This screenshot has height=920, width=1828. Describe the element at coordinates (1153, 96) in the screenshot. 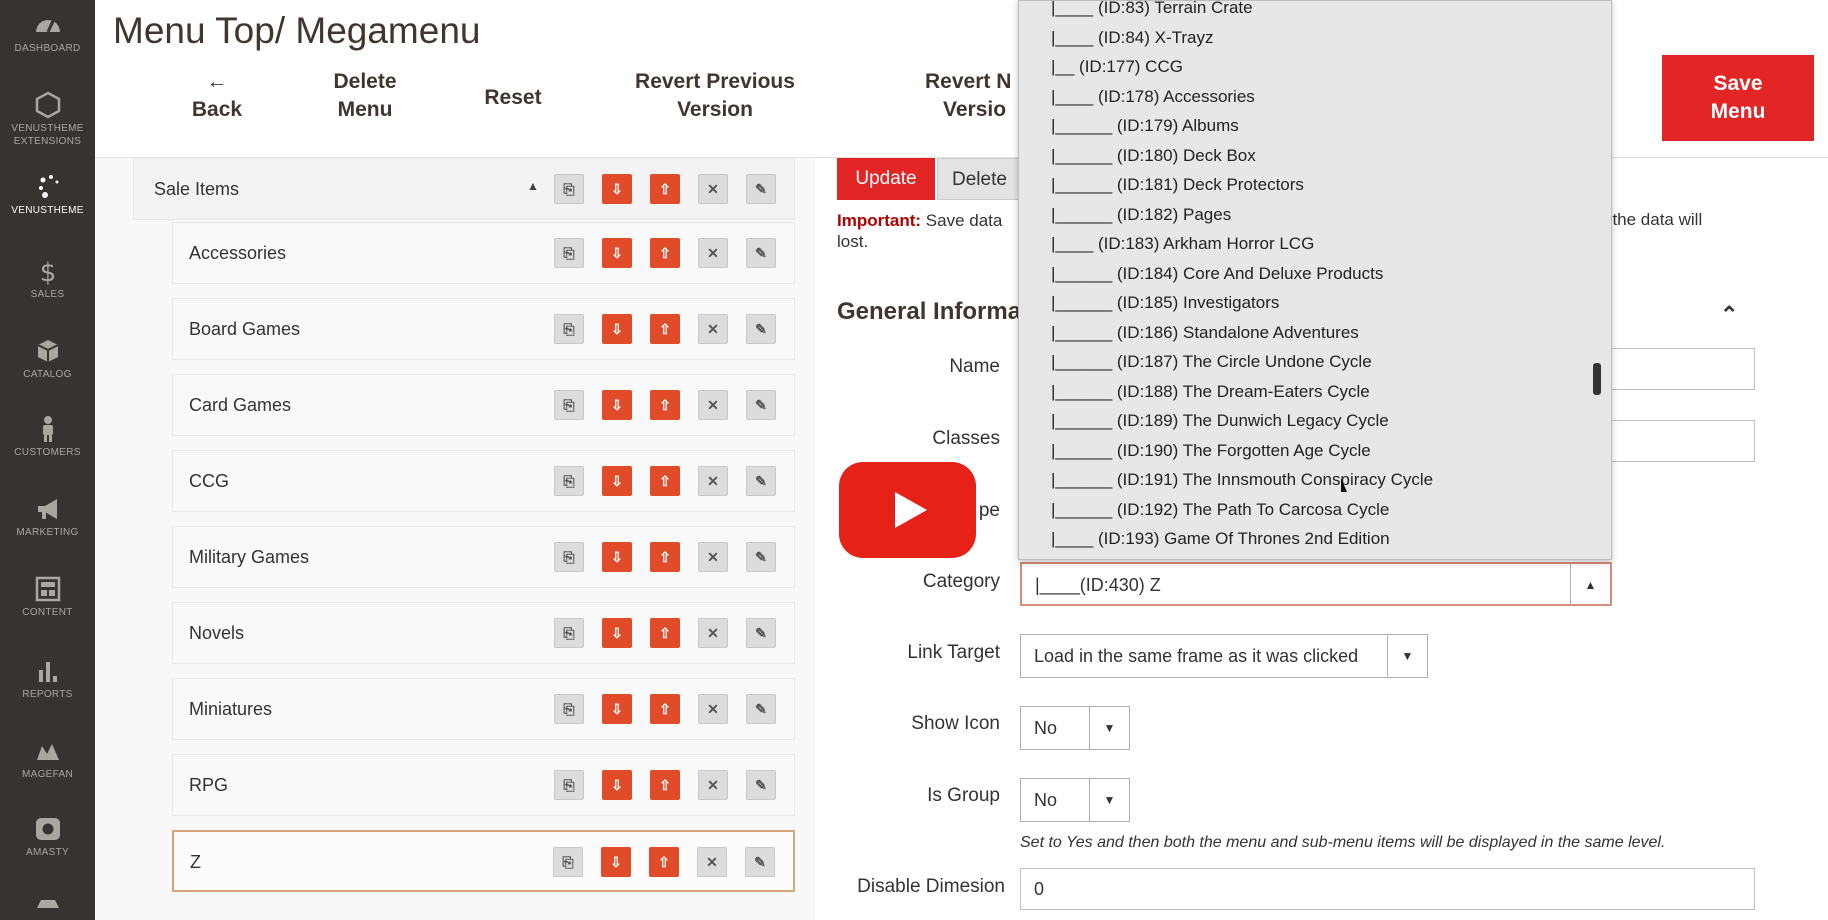

I see `dropdown-option: |____ (ID:178) Accessories` at that location.